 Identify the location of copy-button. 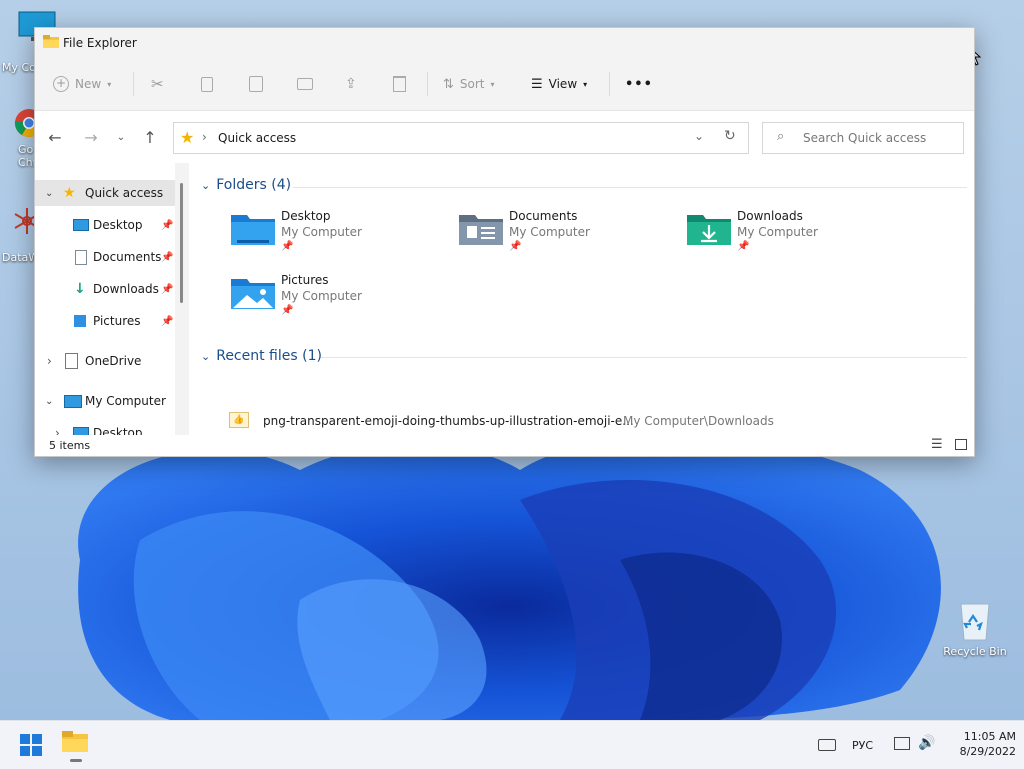
(207, 84).